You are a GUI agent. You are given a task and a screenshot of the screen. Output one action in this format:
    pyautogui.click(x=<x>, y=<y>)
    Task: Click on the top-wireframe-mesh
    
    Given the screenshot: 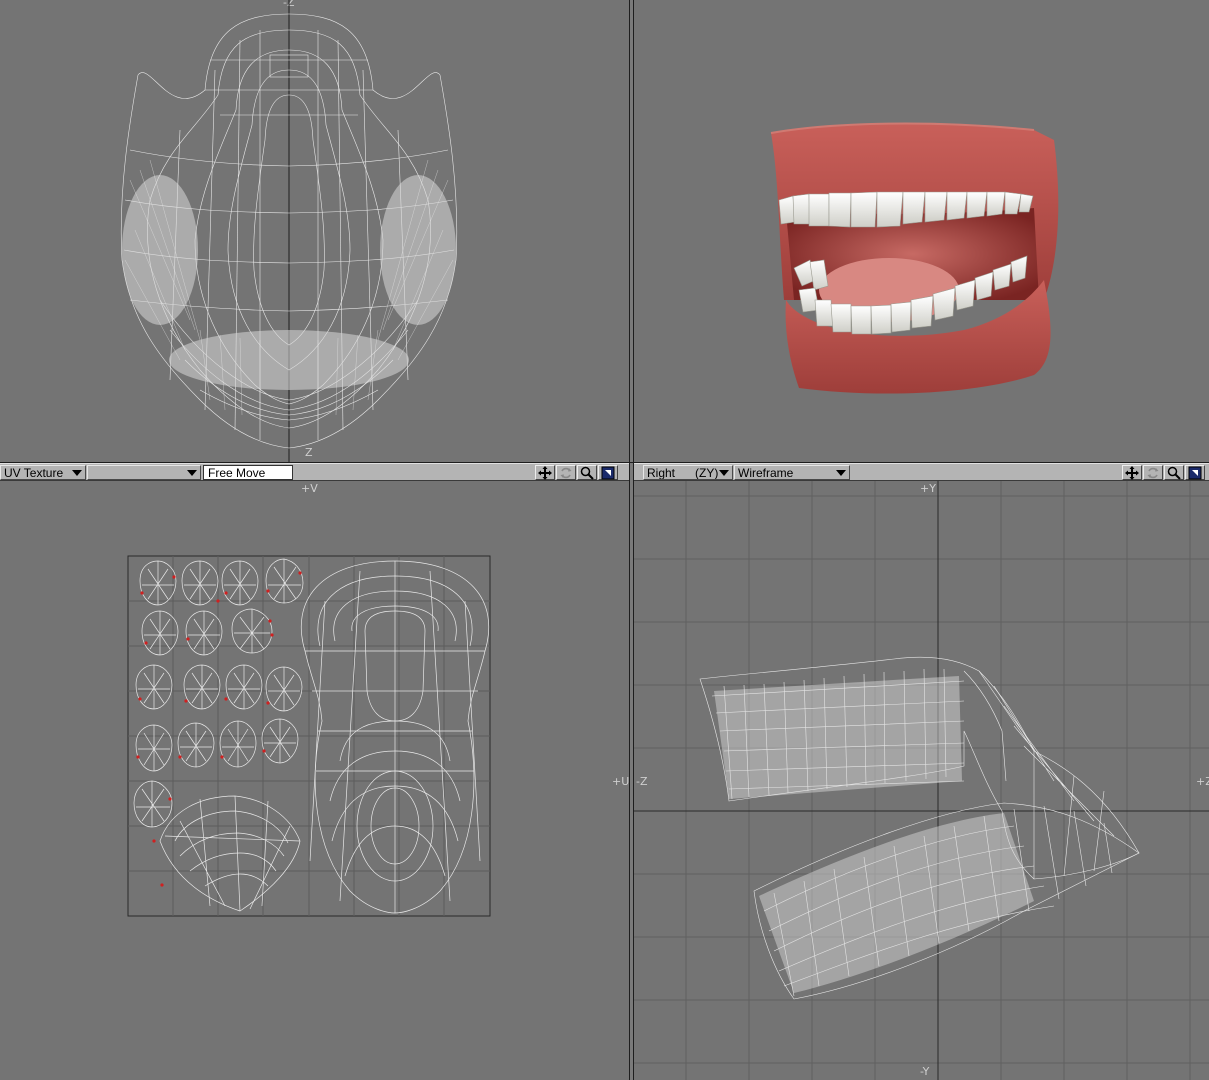 What is the action you would take?
    pyautogui.click(x=289, y=231)
    